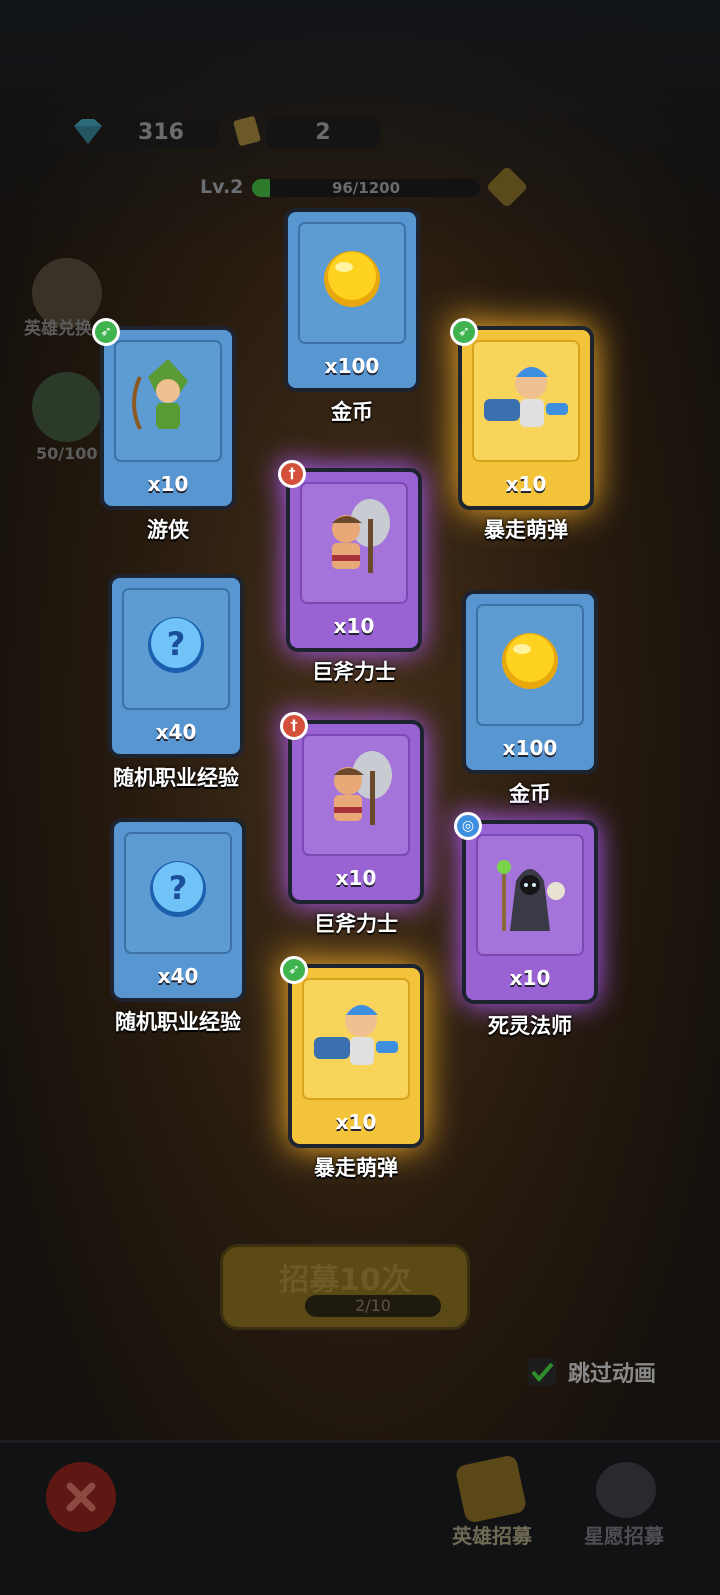 This screenshot has width=720, height=1595. Describe the element at coordinates (87, 131) in the screenshot. I see `gem-icon` at that location.